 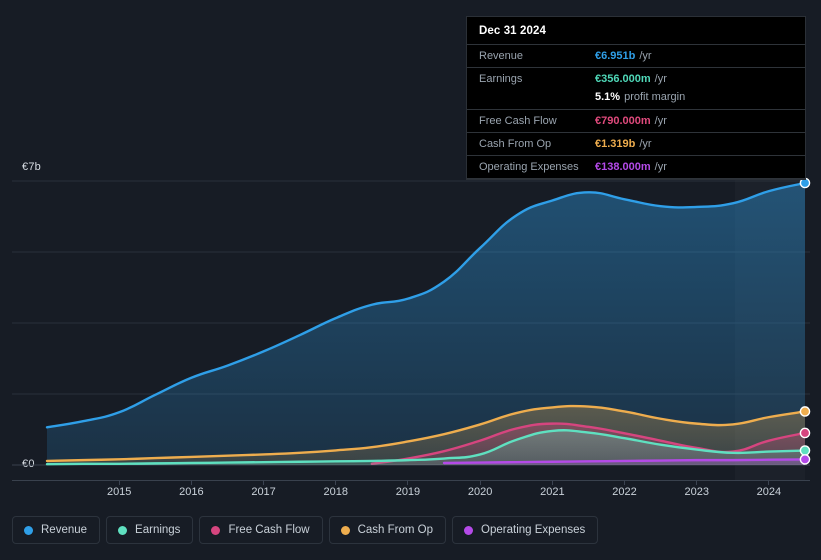 I want to click on tooltip-unit-revenue: /yr, so click(x=645, y=56).